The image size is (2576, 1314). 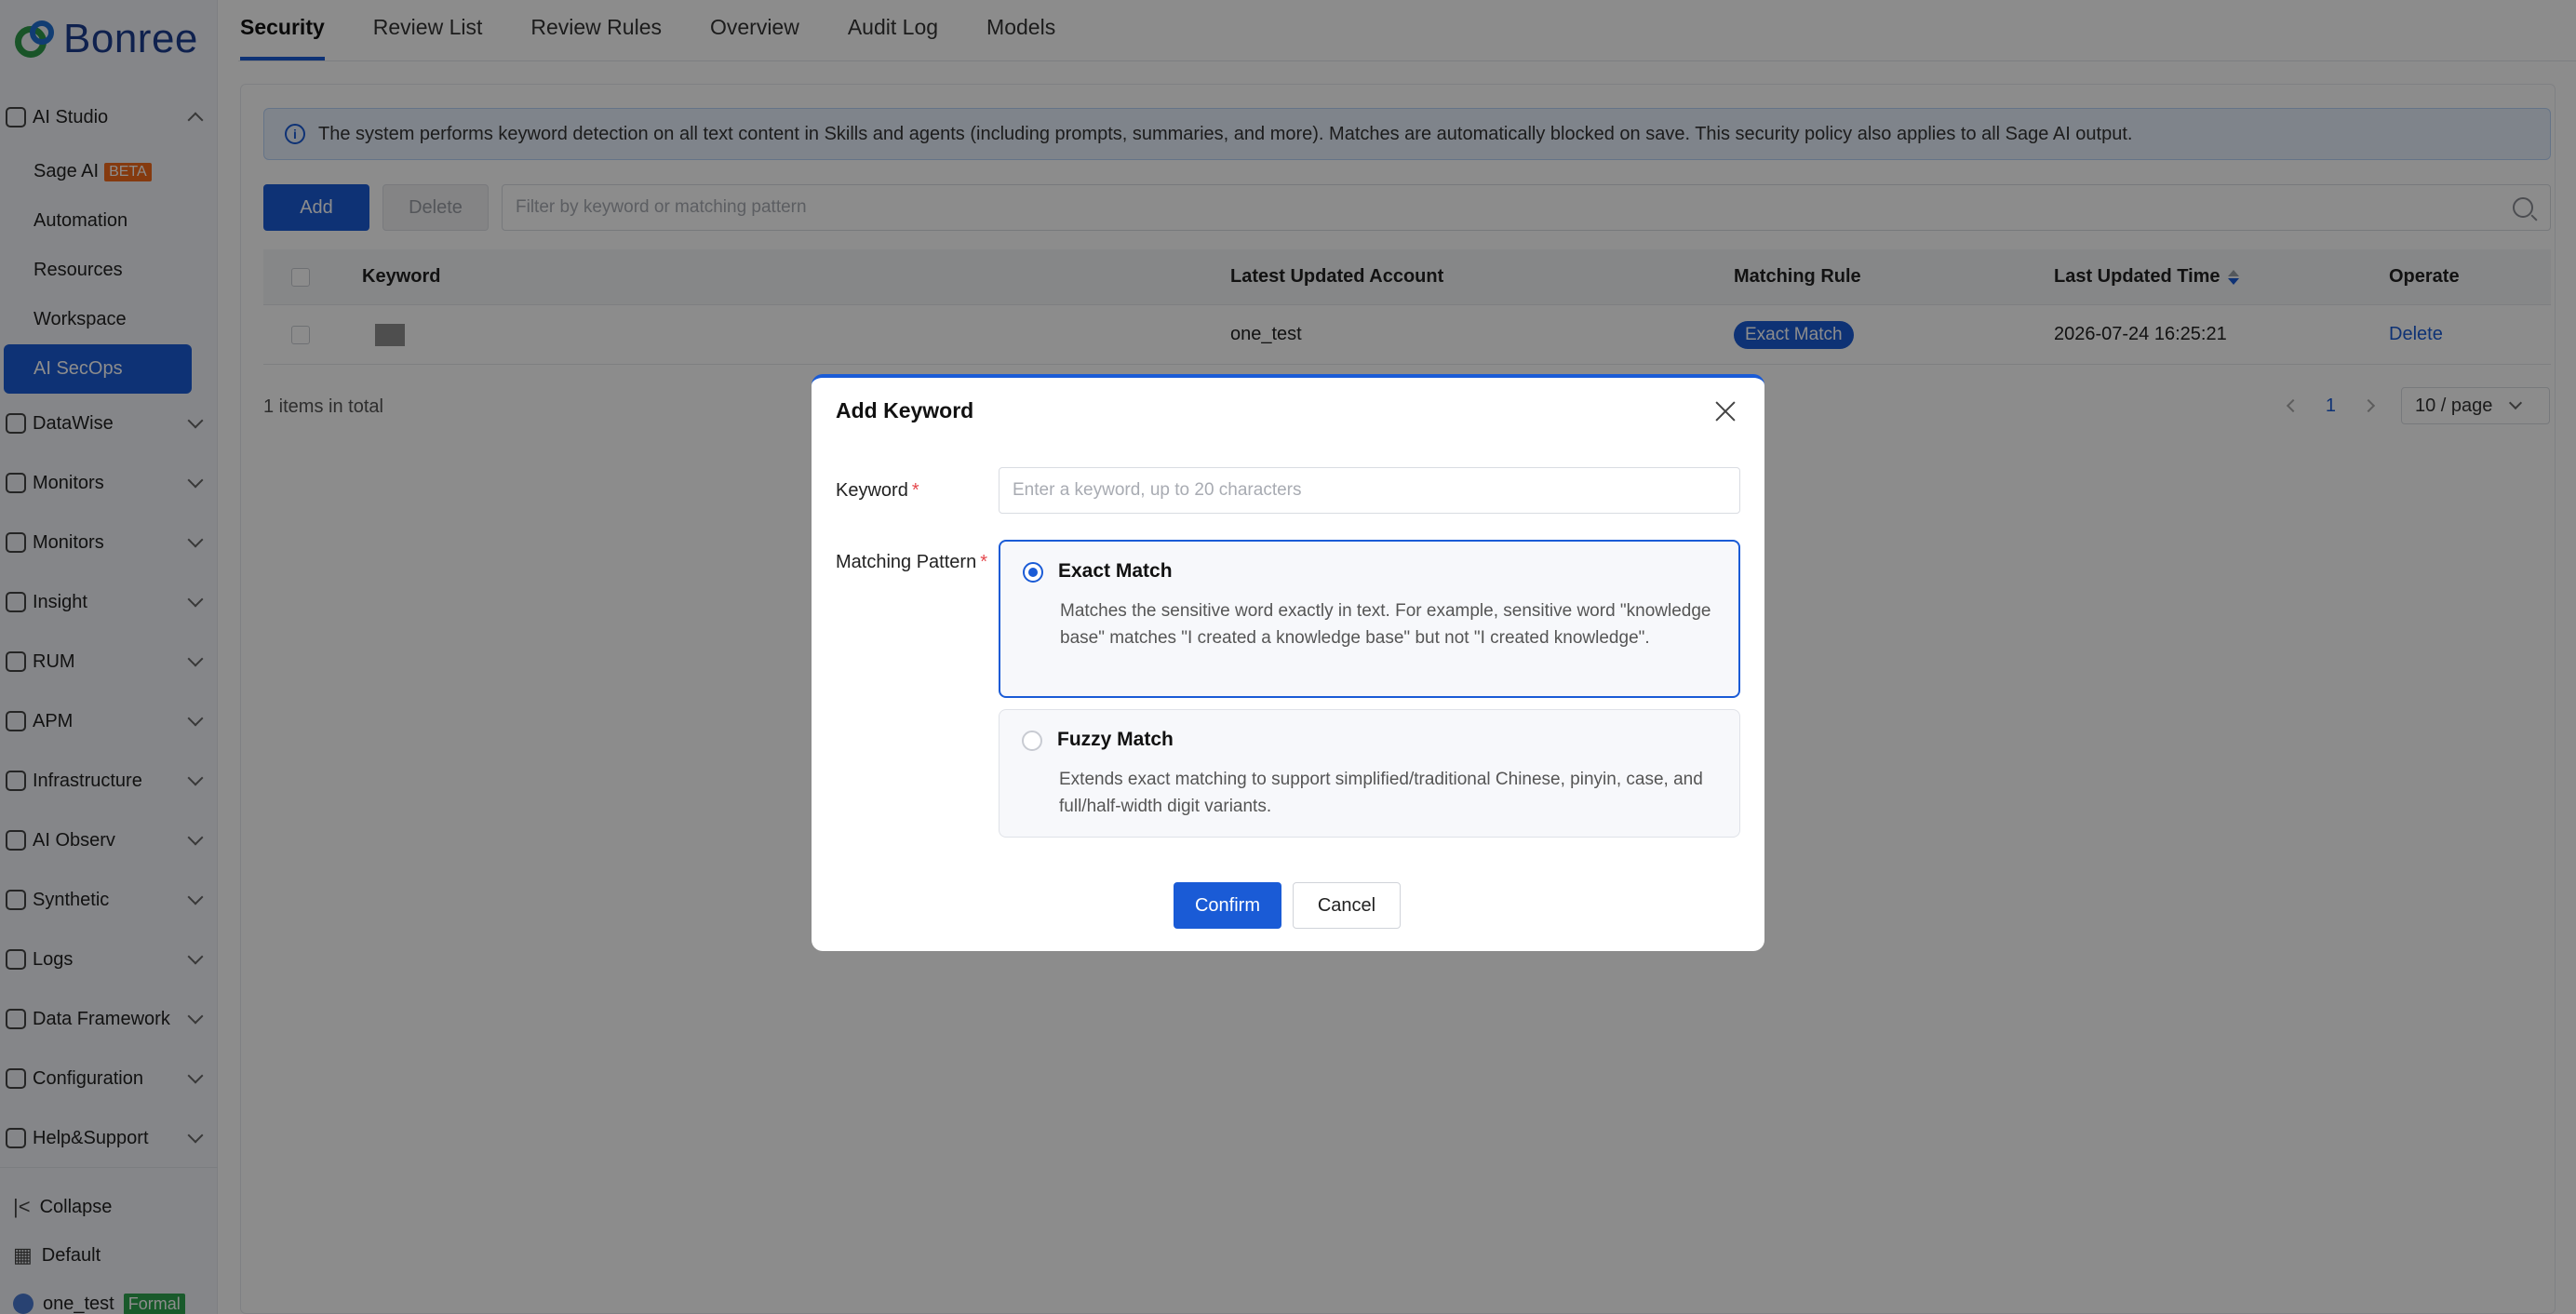 I want to click on keyword-label: Keyword *, so click(x=877, y=491).